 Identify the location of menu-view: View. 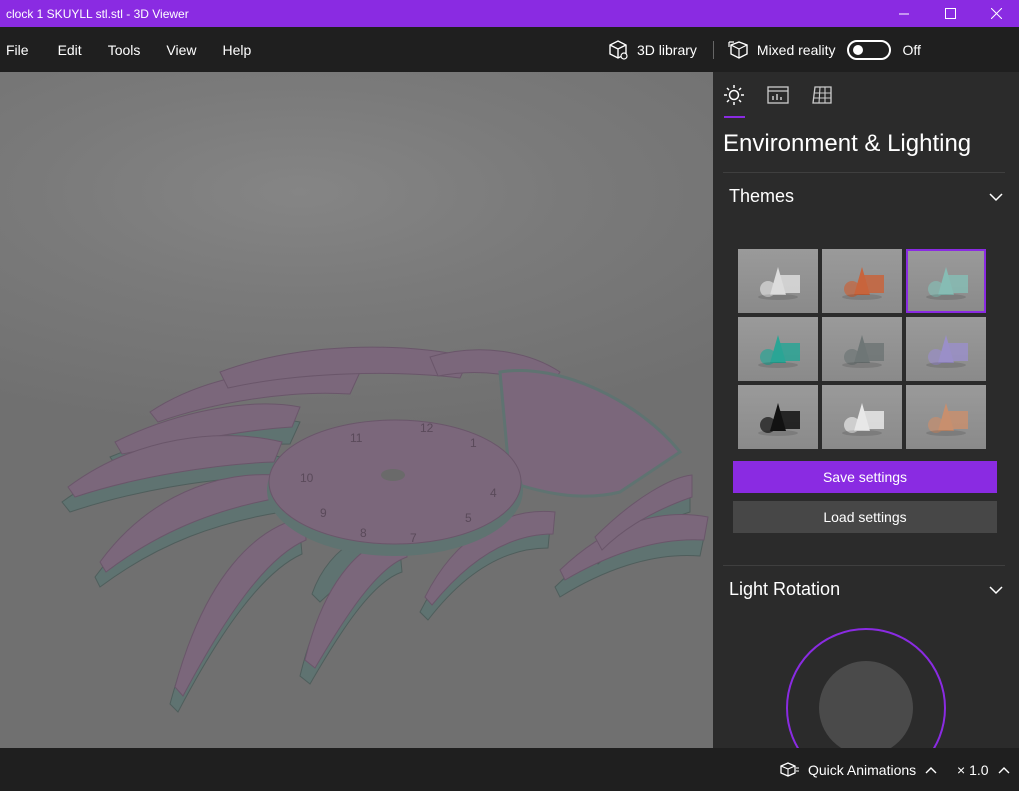
(181, 50).